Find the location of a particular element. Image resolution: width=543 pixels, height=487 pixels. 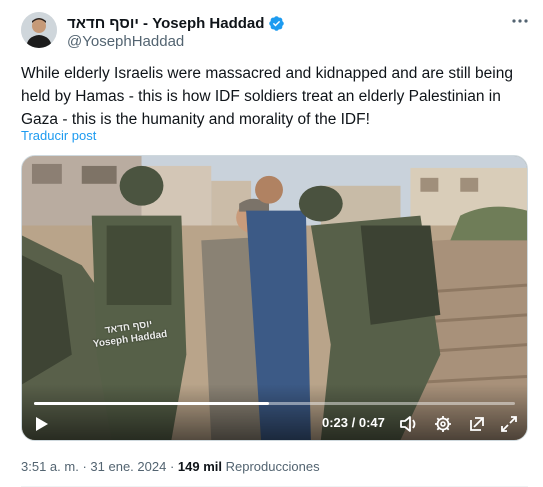

fullscreen-icon is located at coordinates (509, 424).